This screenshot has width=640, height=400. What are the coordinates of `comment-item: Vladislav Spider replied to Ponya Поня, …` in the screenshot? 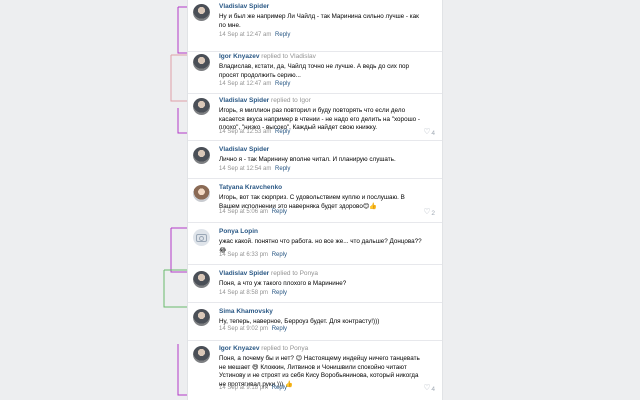 It's located at (315, 285).